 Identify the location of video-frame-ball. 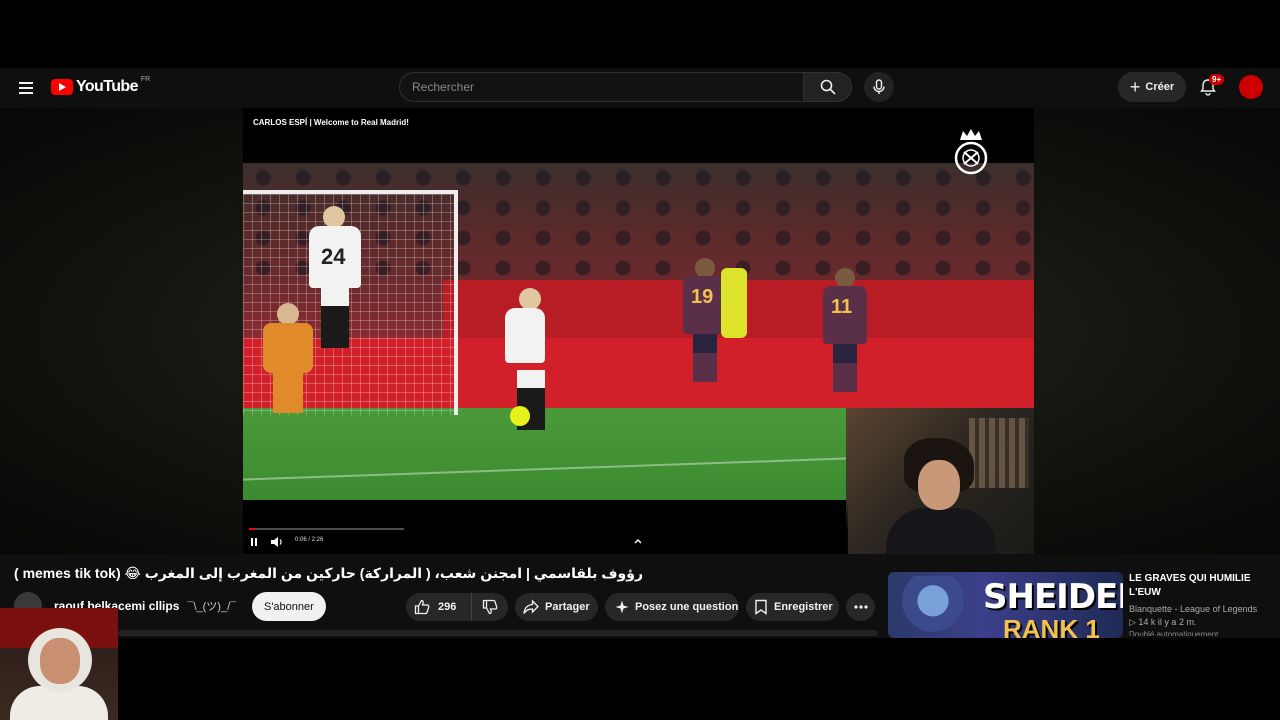
(520, 416).